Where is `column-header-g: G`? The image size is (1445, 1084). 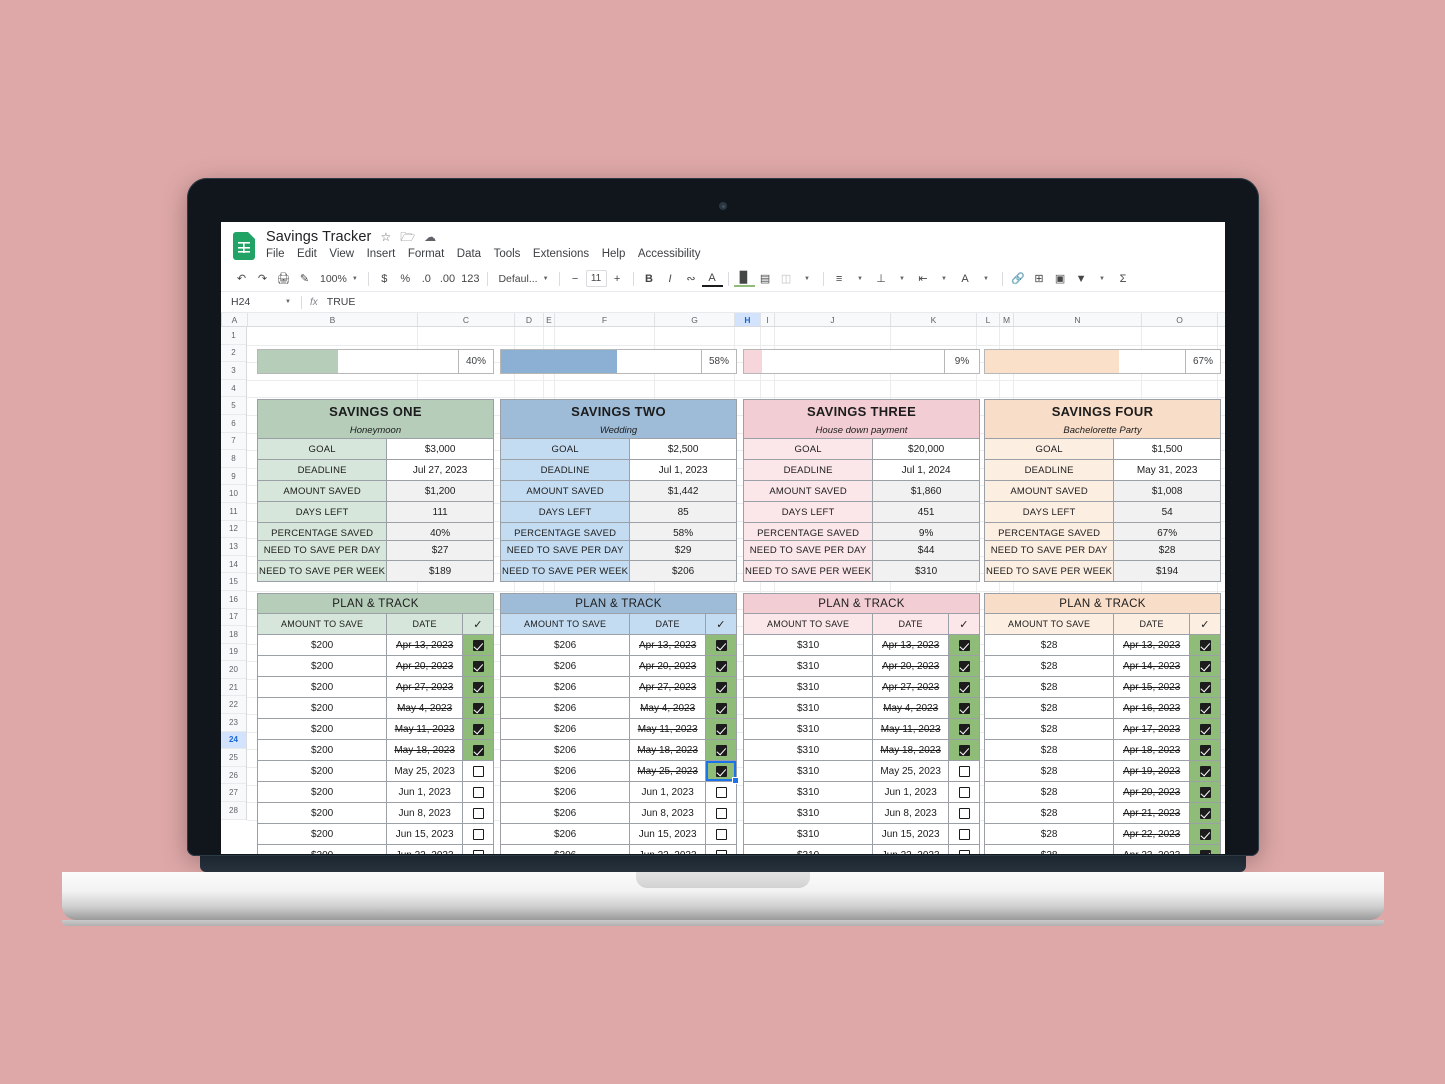
column-header-g: G is located at coordinates (695, 319).